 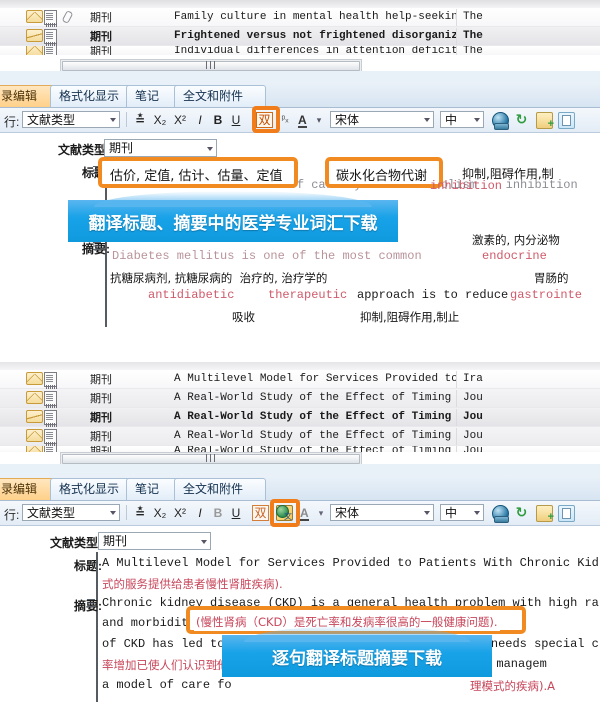 I want to click on tab-fulltext-attachments-2: 全文和附件, so click(x=220, y=489).